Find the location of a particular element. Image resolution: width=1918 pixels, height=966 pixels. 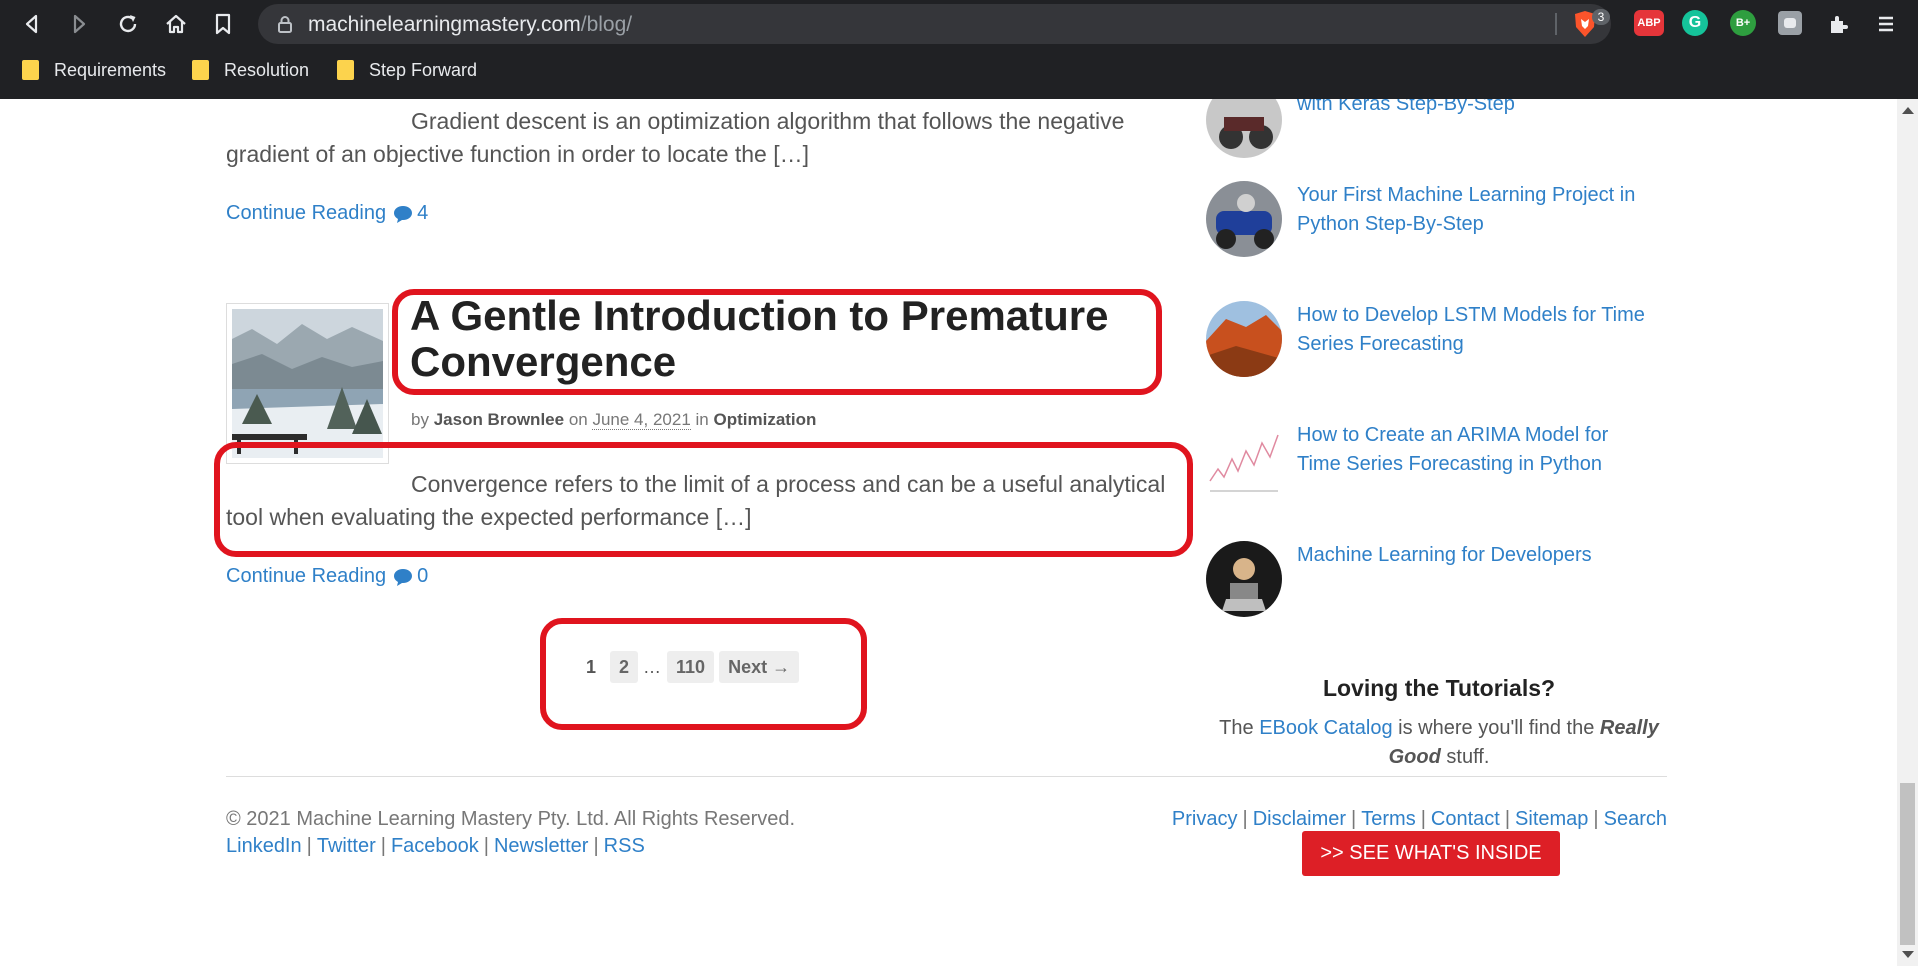

snowy-mountain-image is located at coordinates (307, 383).